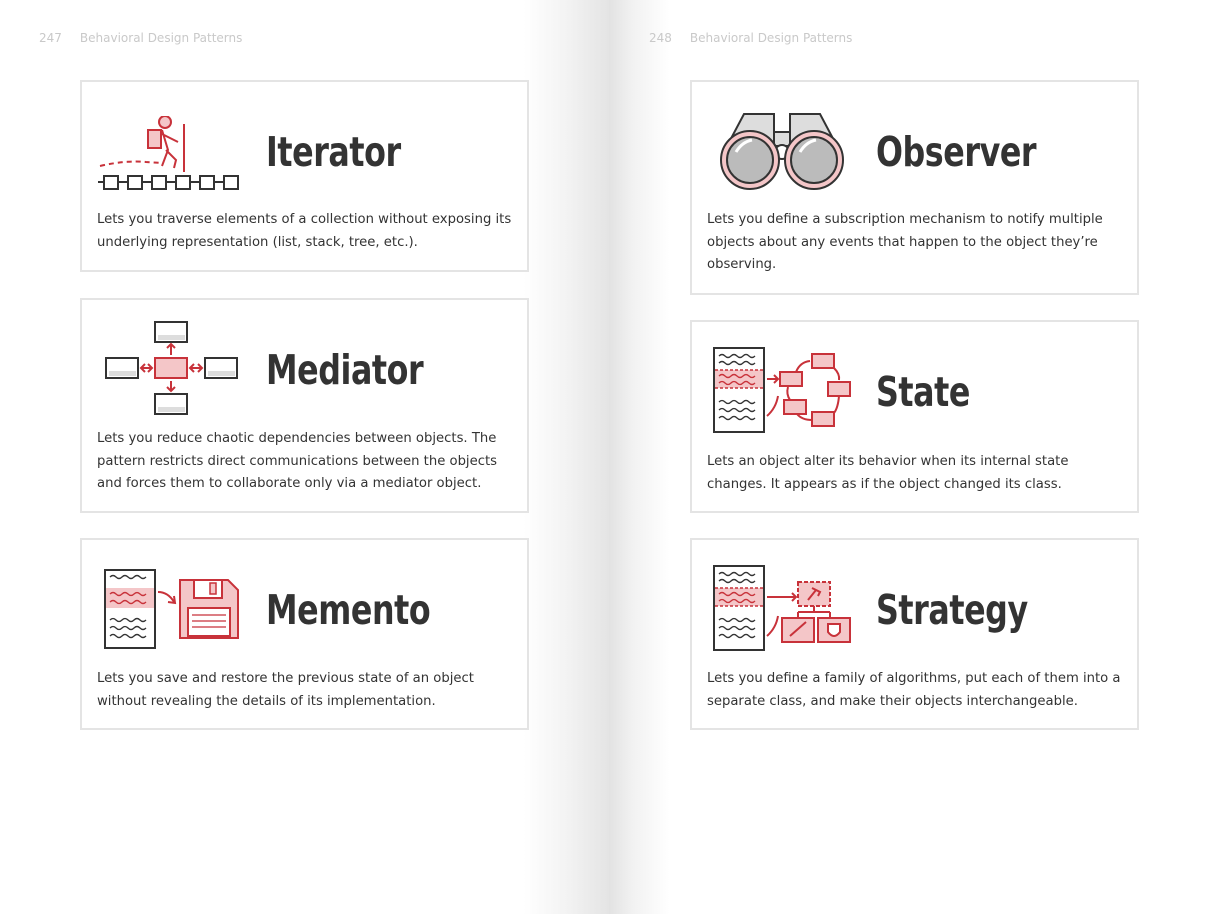 The width and height of the screenshot is (1218, 914). Describe the element at coordinates (785, 609) in the screenshot. I see `strategy-tree-icon` at that location.